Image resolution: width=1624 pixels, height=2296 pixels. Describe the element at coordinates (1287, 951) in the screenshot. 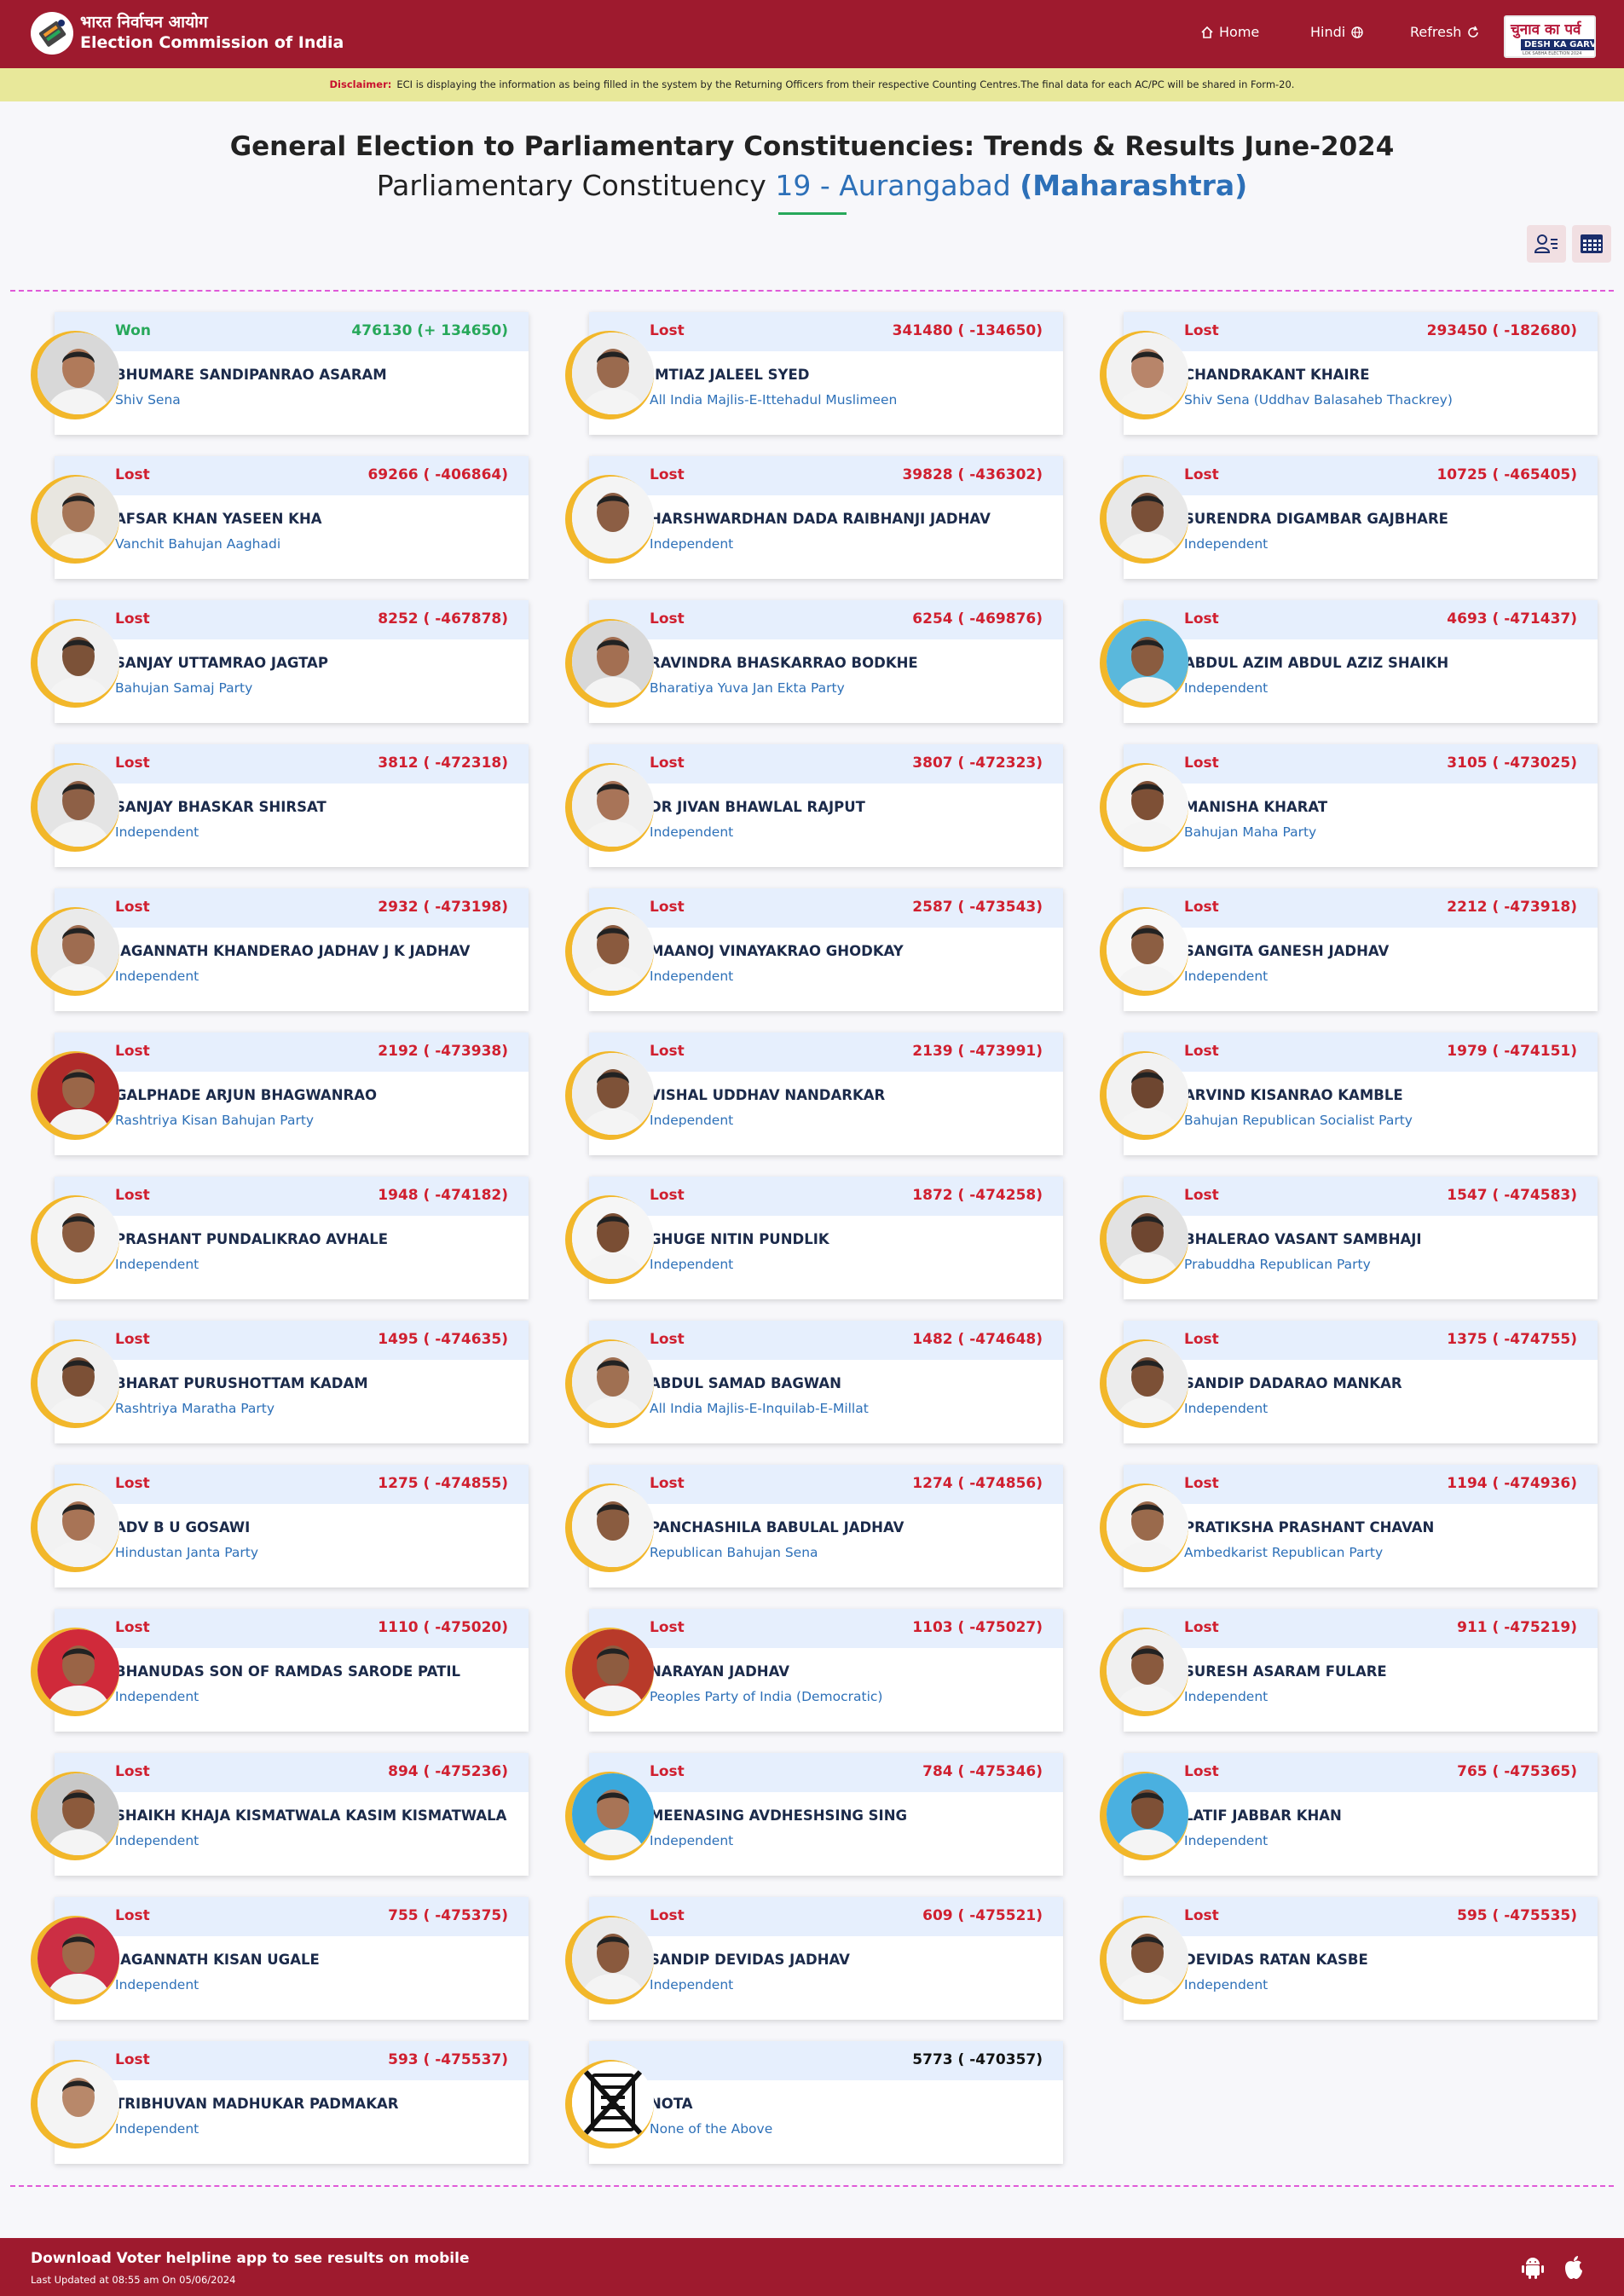

I see `candidate-name: SANGITA GANESH JADHAV` at that location.